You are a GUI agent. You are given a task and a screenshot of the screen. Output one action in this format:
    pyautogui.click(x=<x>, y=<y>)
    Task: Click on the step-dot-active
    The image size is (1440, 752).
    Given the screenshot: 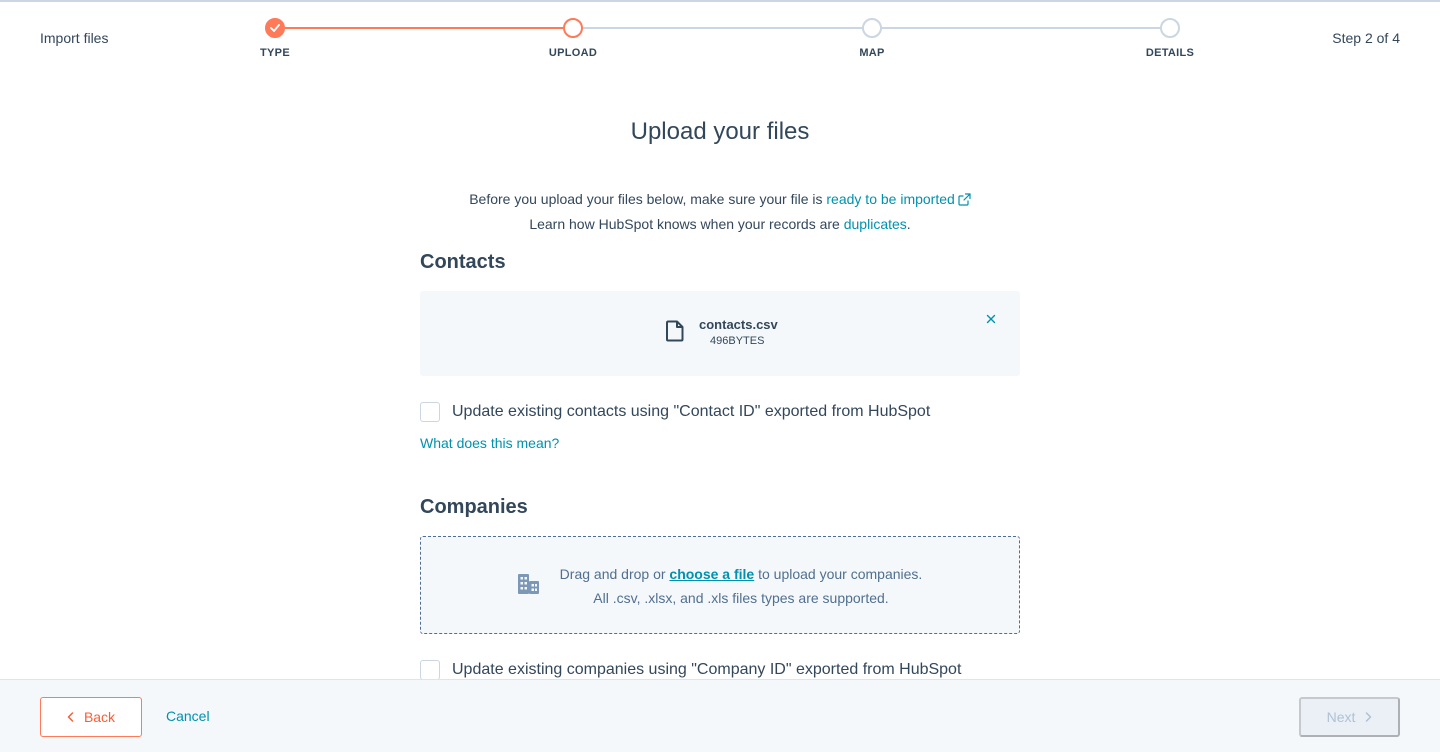 What is the action you would take?
    pyautogui.click(x=573, y=28)
    